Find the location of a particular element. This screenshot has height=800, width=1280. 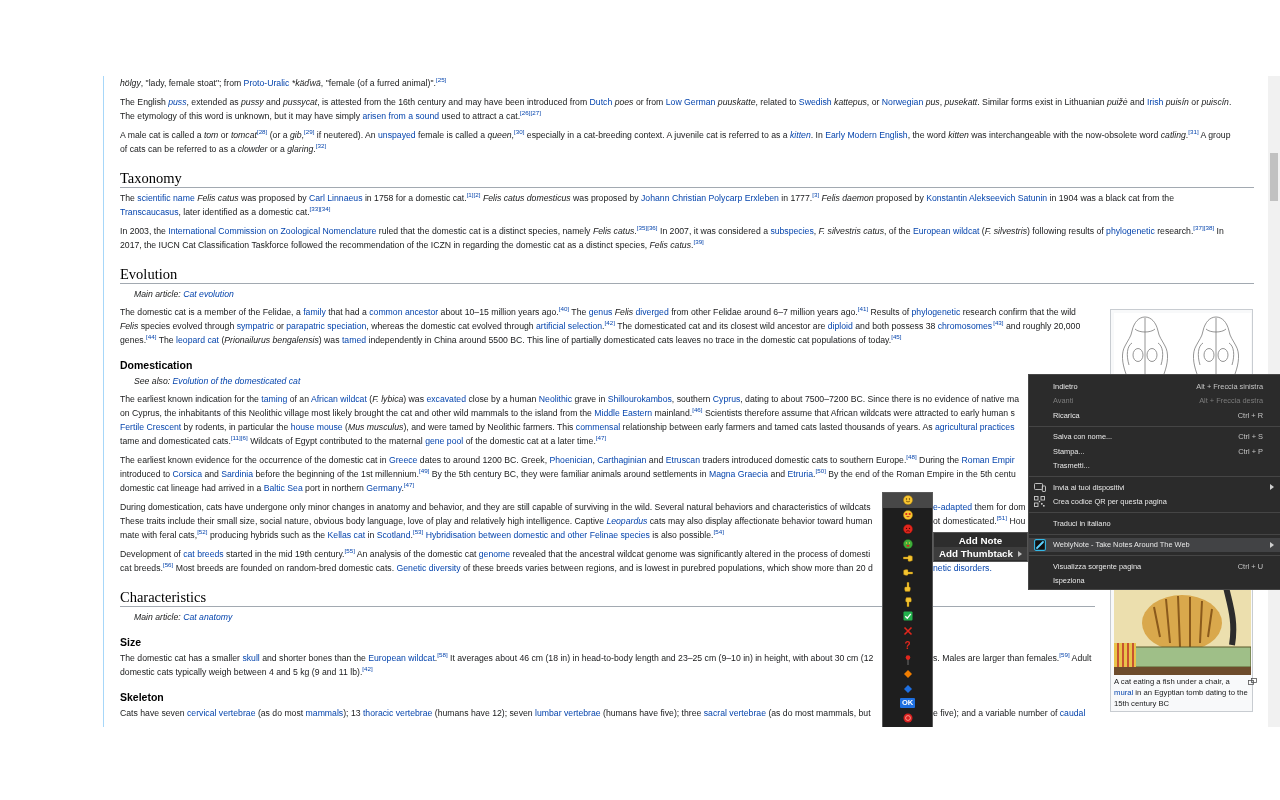

link: excavated is located at coordinates (446, 399).